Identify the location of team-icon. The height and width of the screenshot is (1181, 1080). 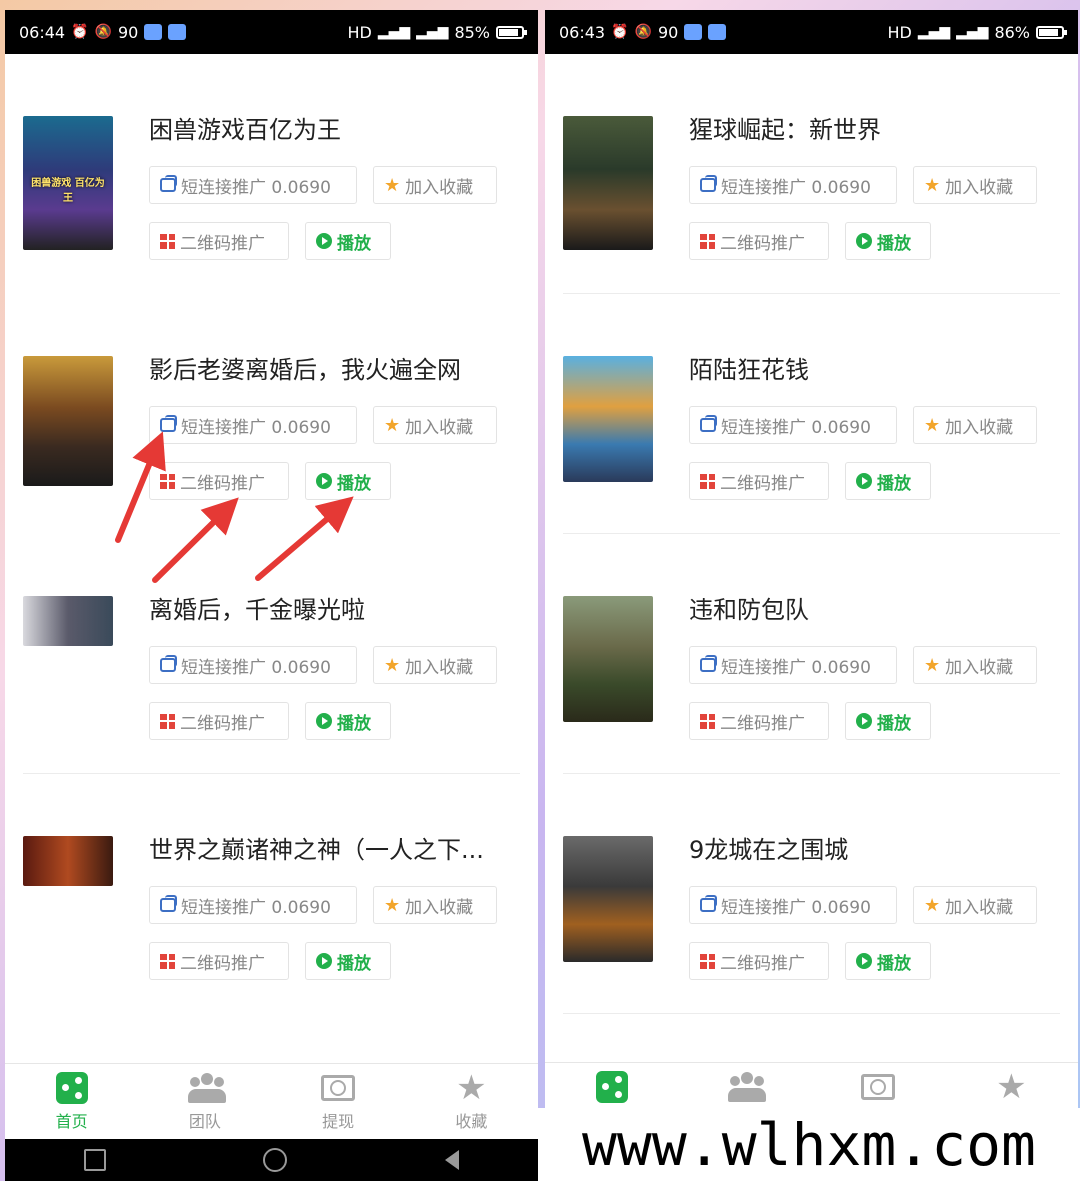
(206, 1088).